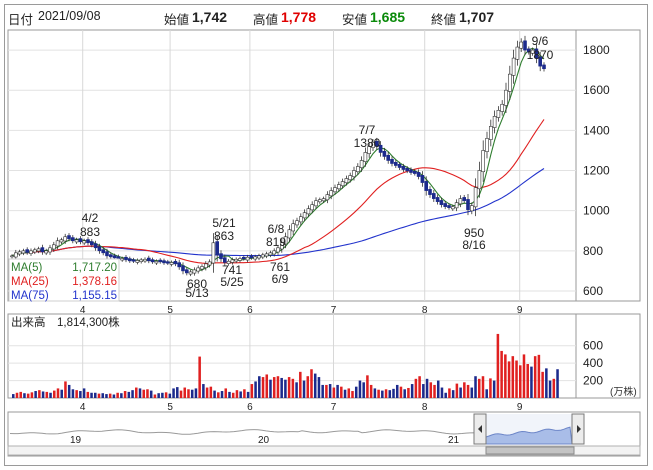  Describe the element at coordinates (596, 50) in the screenshot. I see `price-tick-label: 1800` at that location.